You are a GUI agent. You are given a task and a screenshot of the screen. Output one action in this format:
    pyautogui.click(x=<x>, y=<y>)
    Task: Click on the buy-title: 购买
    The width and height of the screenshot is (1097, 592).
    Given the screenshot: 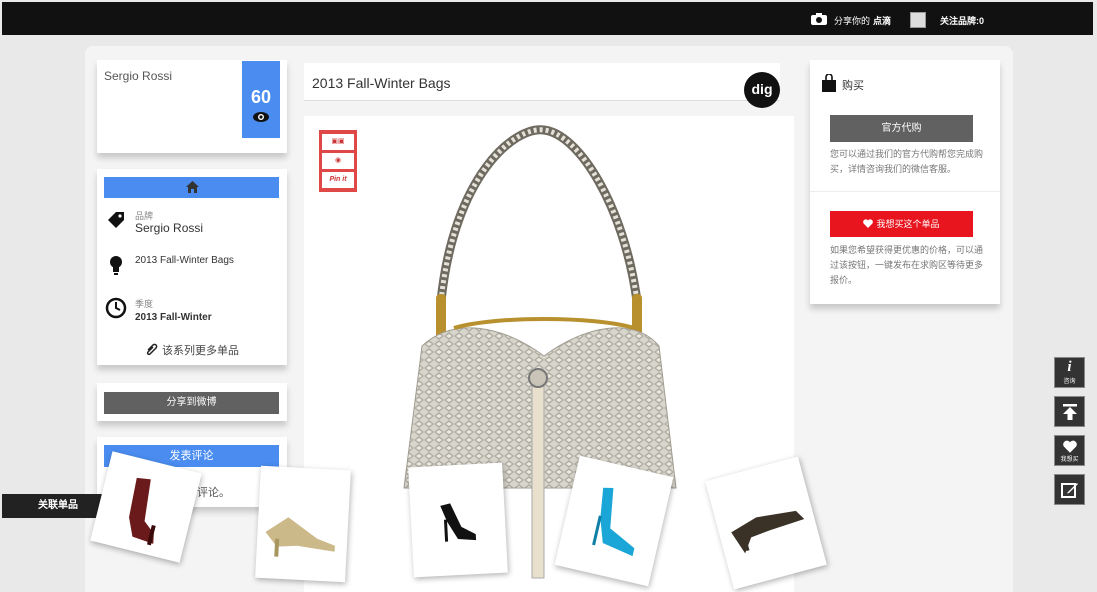 What is the action you would take?
    pyautogui.click(x=853, y=86)
    